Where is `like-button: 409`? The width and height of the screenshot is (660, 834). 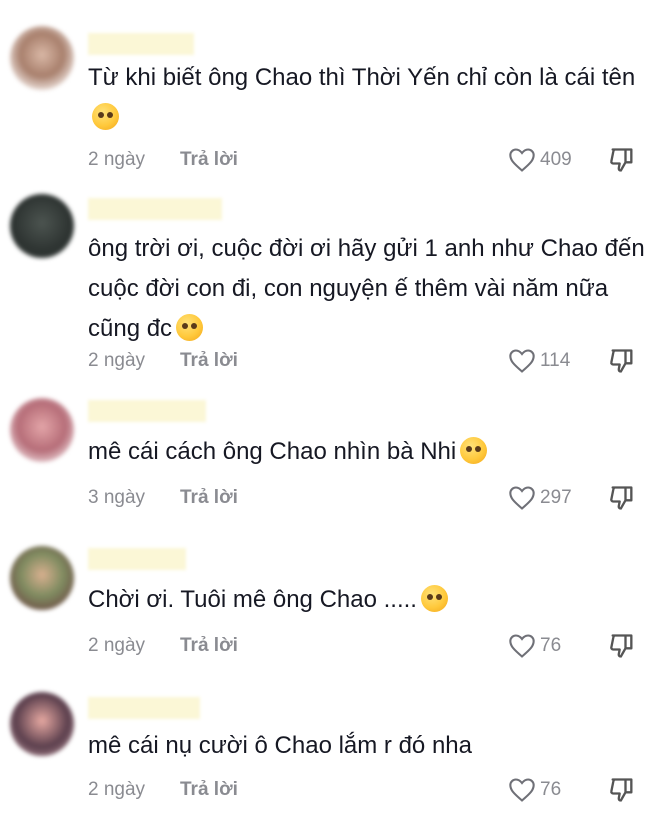
like-button: 409 is located at coordinates (540, 160).